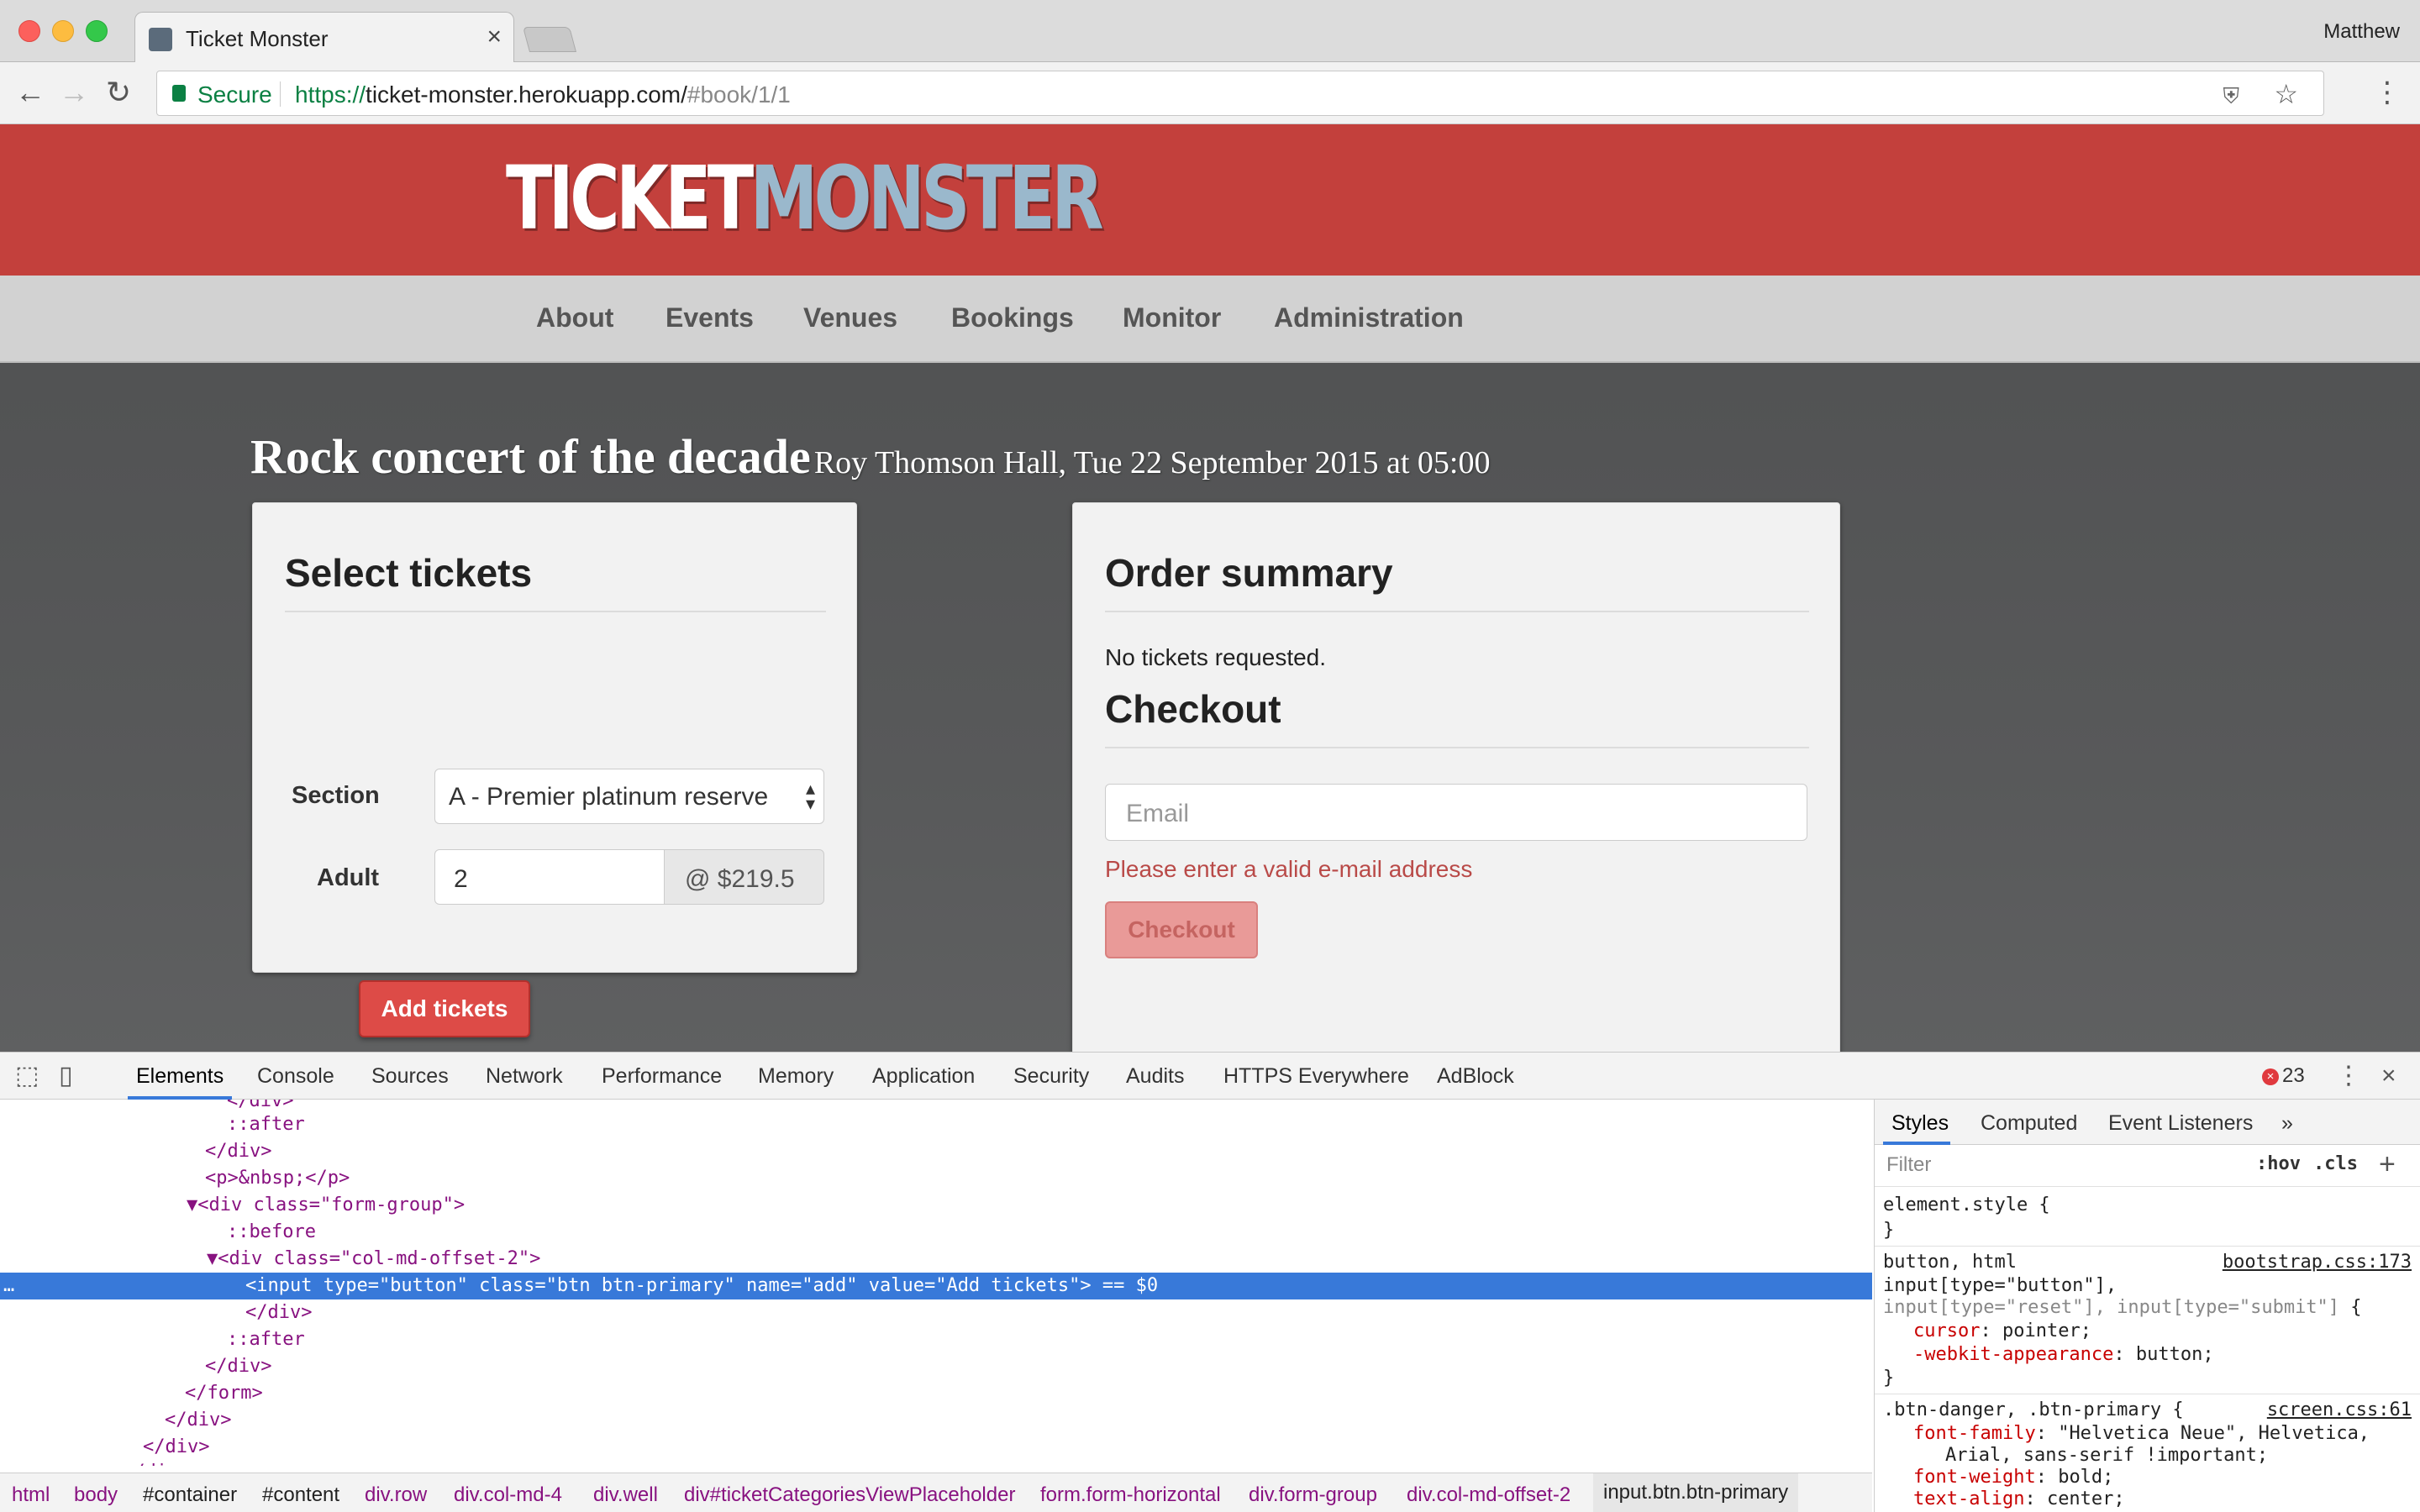  What do you see at coordinates (924, 1076) in the screenshot?
I see `tab-application: Application` at bounding box center [924, 1076].